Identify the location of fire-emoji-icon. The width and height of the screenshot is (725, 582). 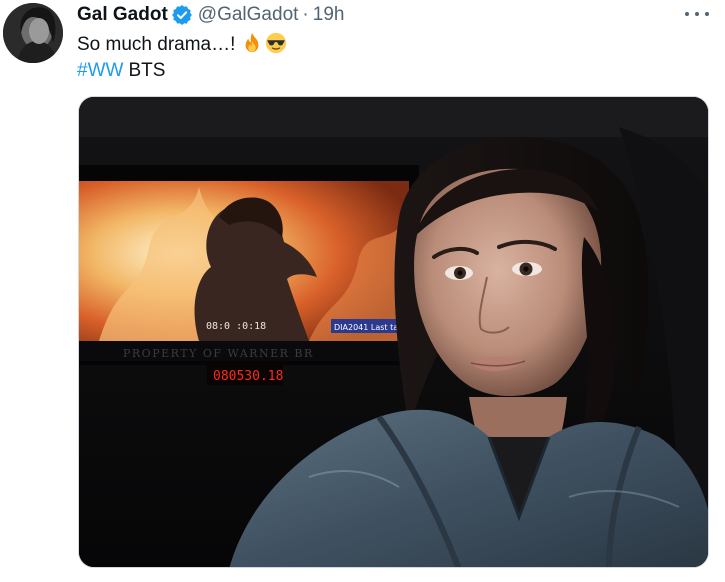
(252, 45).